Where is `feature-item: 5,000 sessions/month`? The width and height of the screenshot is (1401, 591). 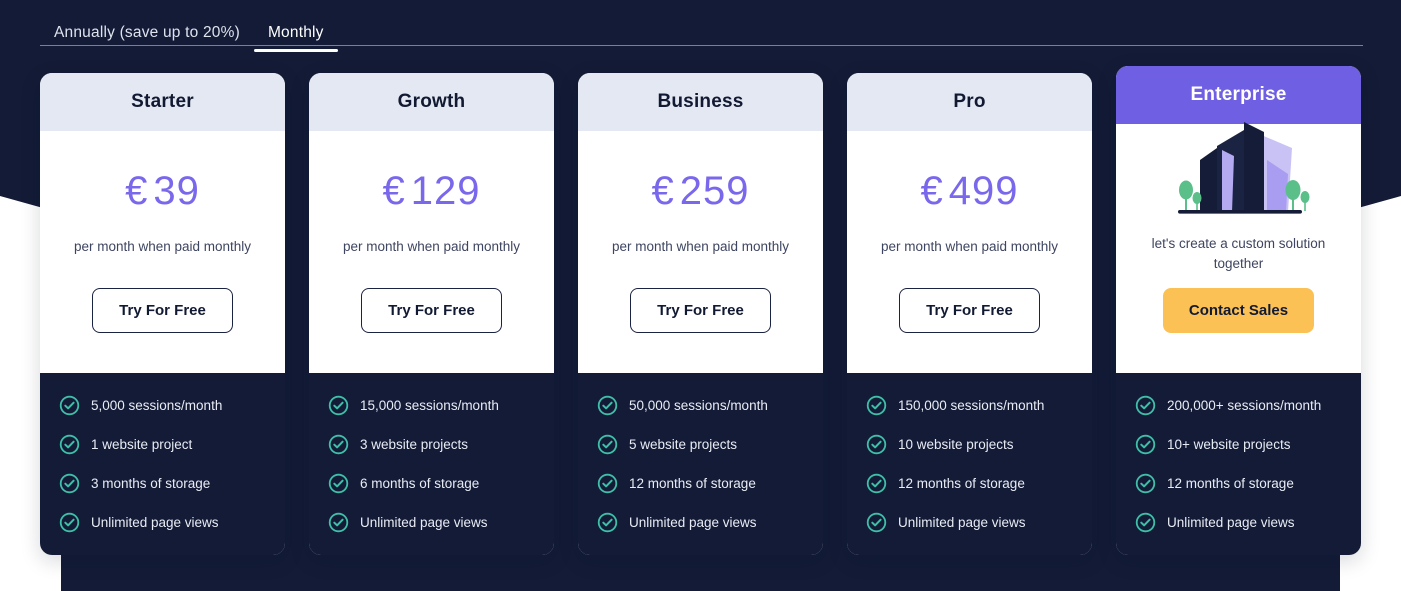
feature-item: 5,000 sessions/month is located at coordinates (162, 405).